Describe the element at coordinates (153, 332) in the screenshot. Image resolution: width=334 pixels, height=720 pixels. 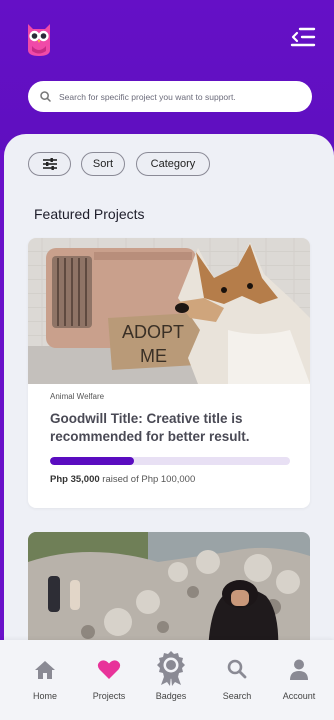
I see `svg-text: ADOPT` at that location.